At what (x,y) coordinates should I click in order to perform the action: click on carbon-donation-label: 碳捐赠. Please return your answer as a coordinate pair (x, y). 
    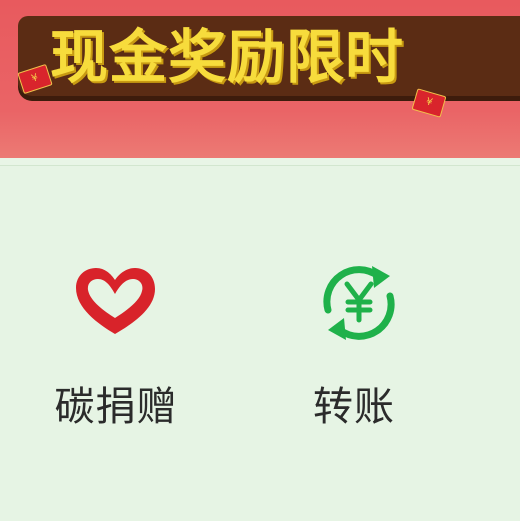
    Looking at the image, I should click on (116, 407).